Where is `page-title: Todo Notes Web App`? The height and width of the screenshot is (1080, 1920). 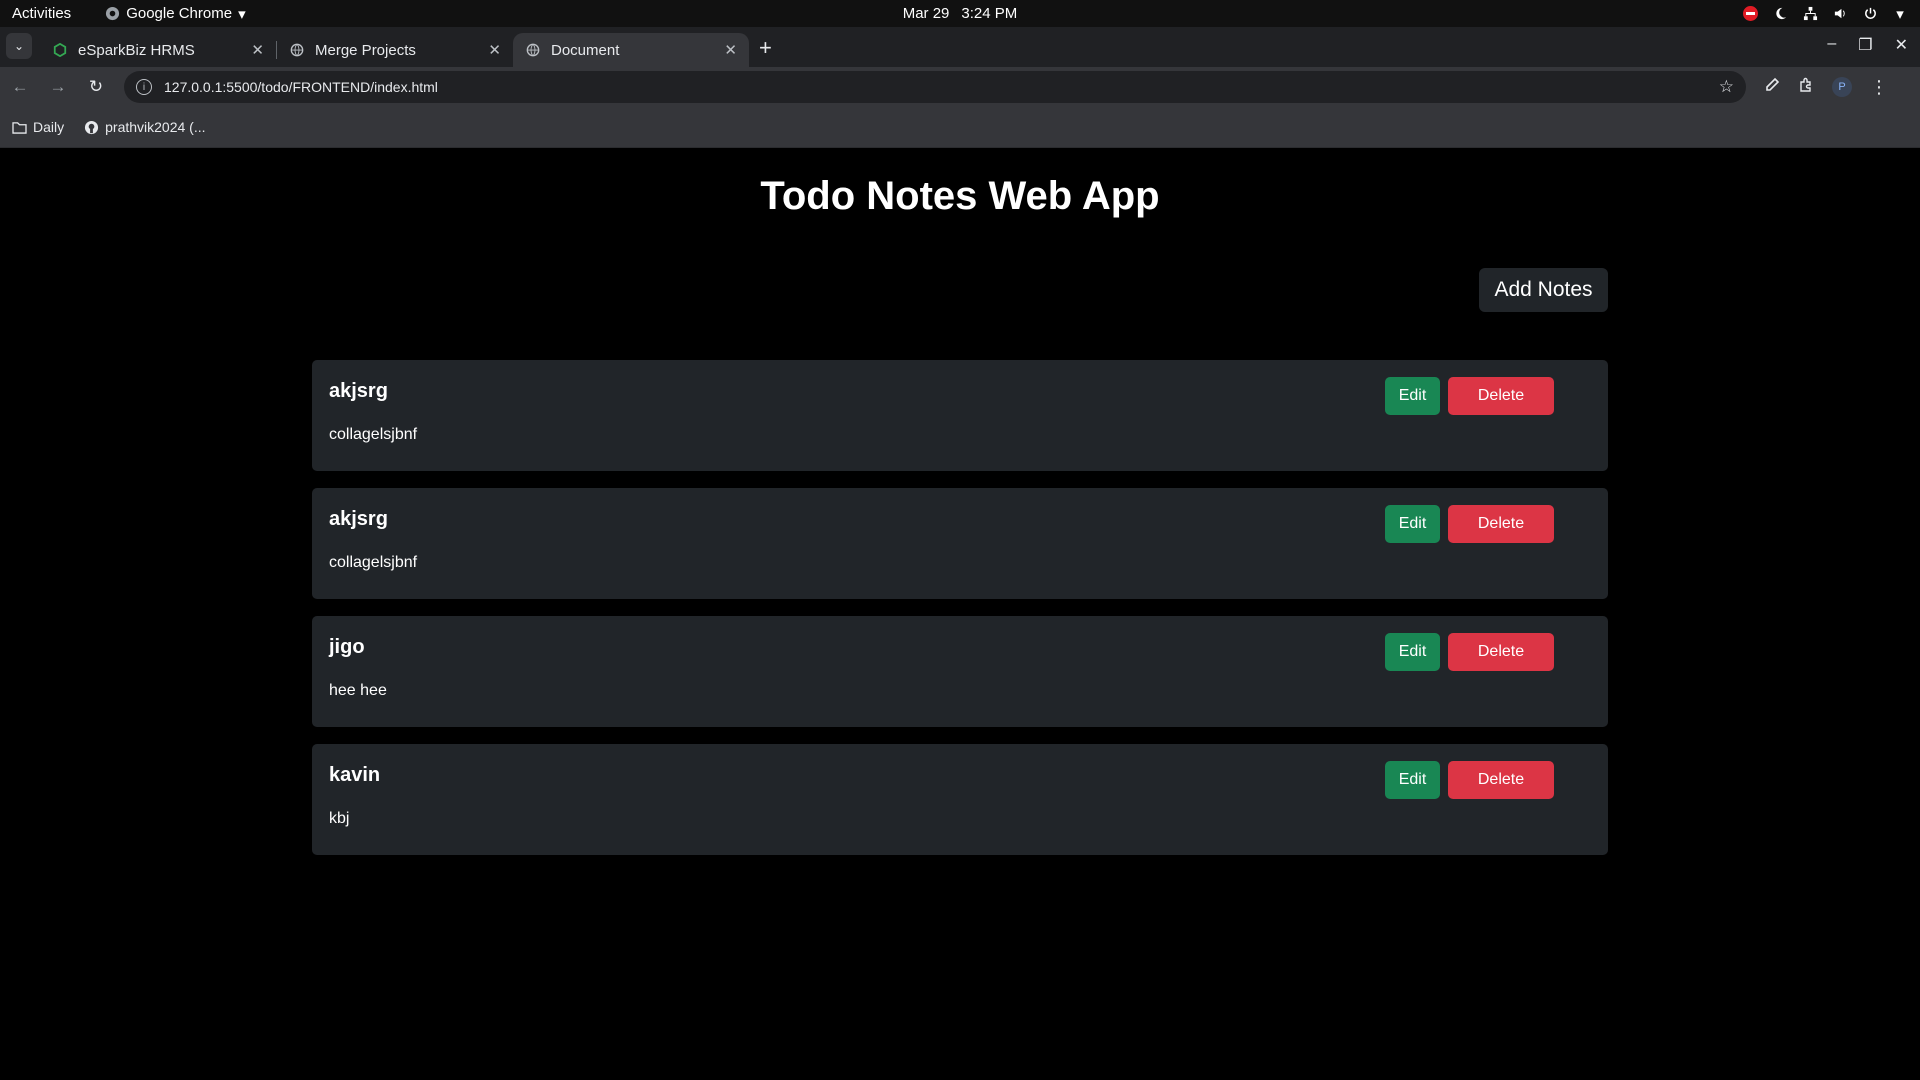 page-title: Todo Notes Web App is located at coordinates (960, 196).